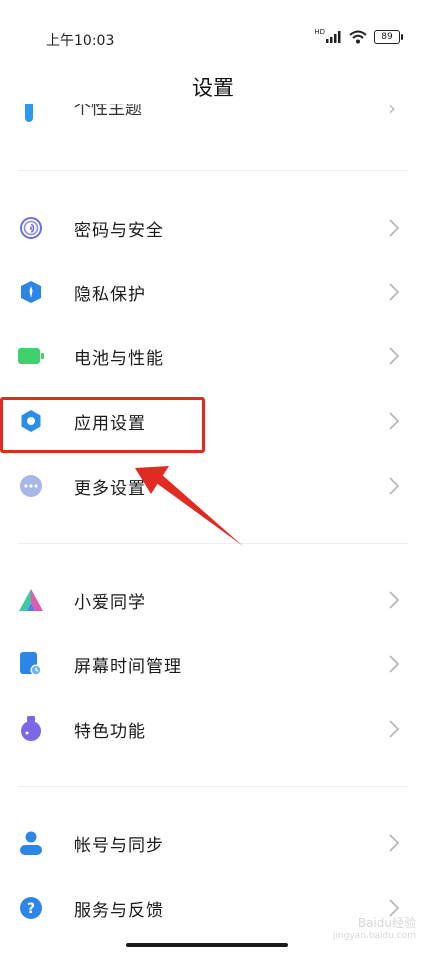 The image size is (426, 961). Describe the element at coordinates (80, 41) in the screenshot. I see `status-time: 上午10:03` at that location.